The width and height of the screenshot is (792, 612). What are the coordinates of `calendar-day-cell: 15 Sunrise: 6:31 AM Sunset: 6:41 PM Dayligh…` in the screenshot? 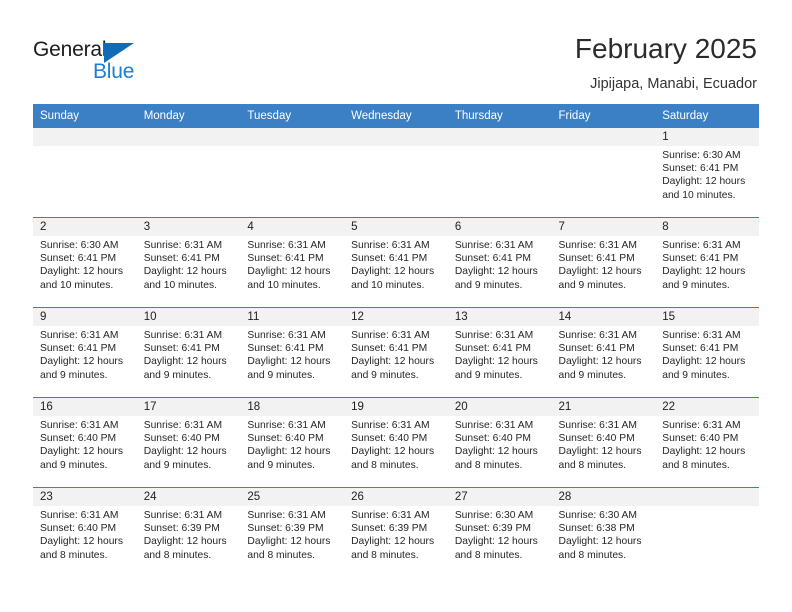 It's located at (707, 352).